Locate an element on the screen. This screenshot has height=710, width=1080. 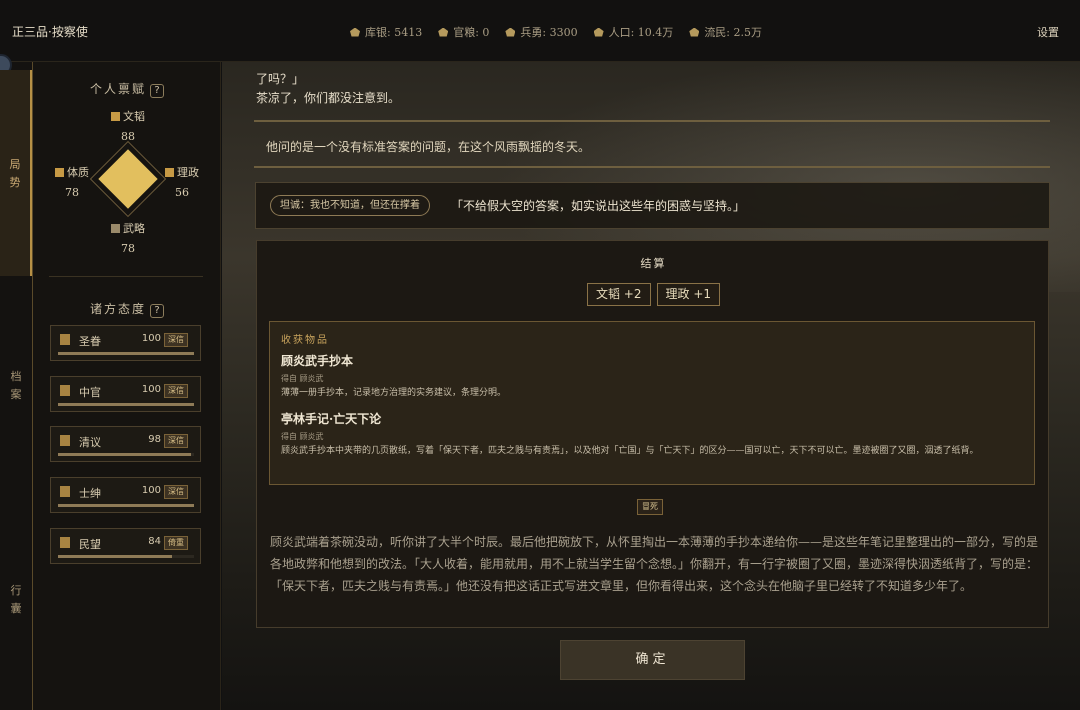
faction-row: 士绅 100 深信 is located at coordinates (125, 495).